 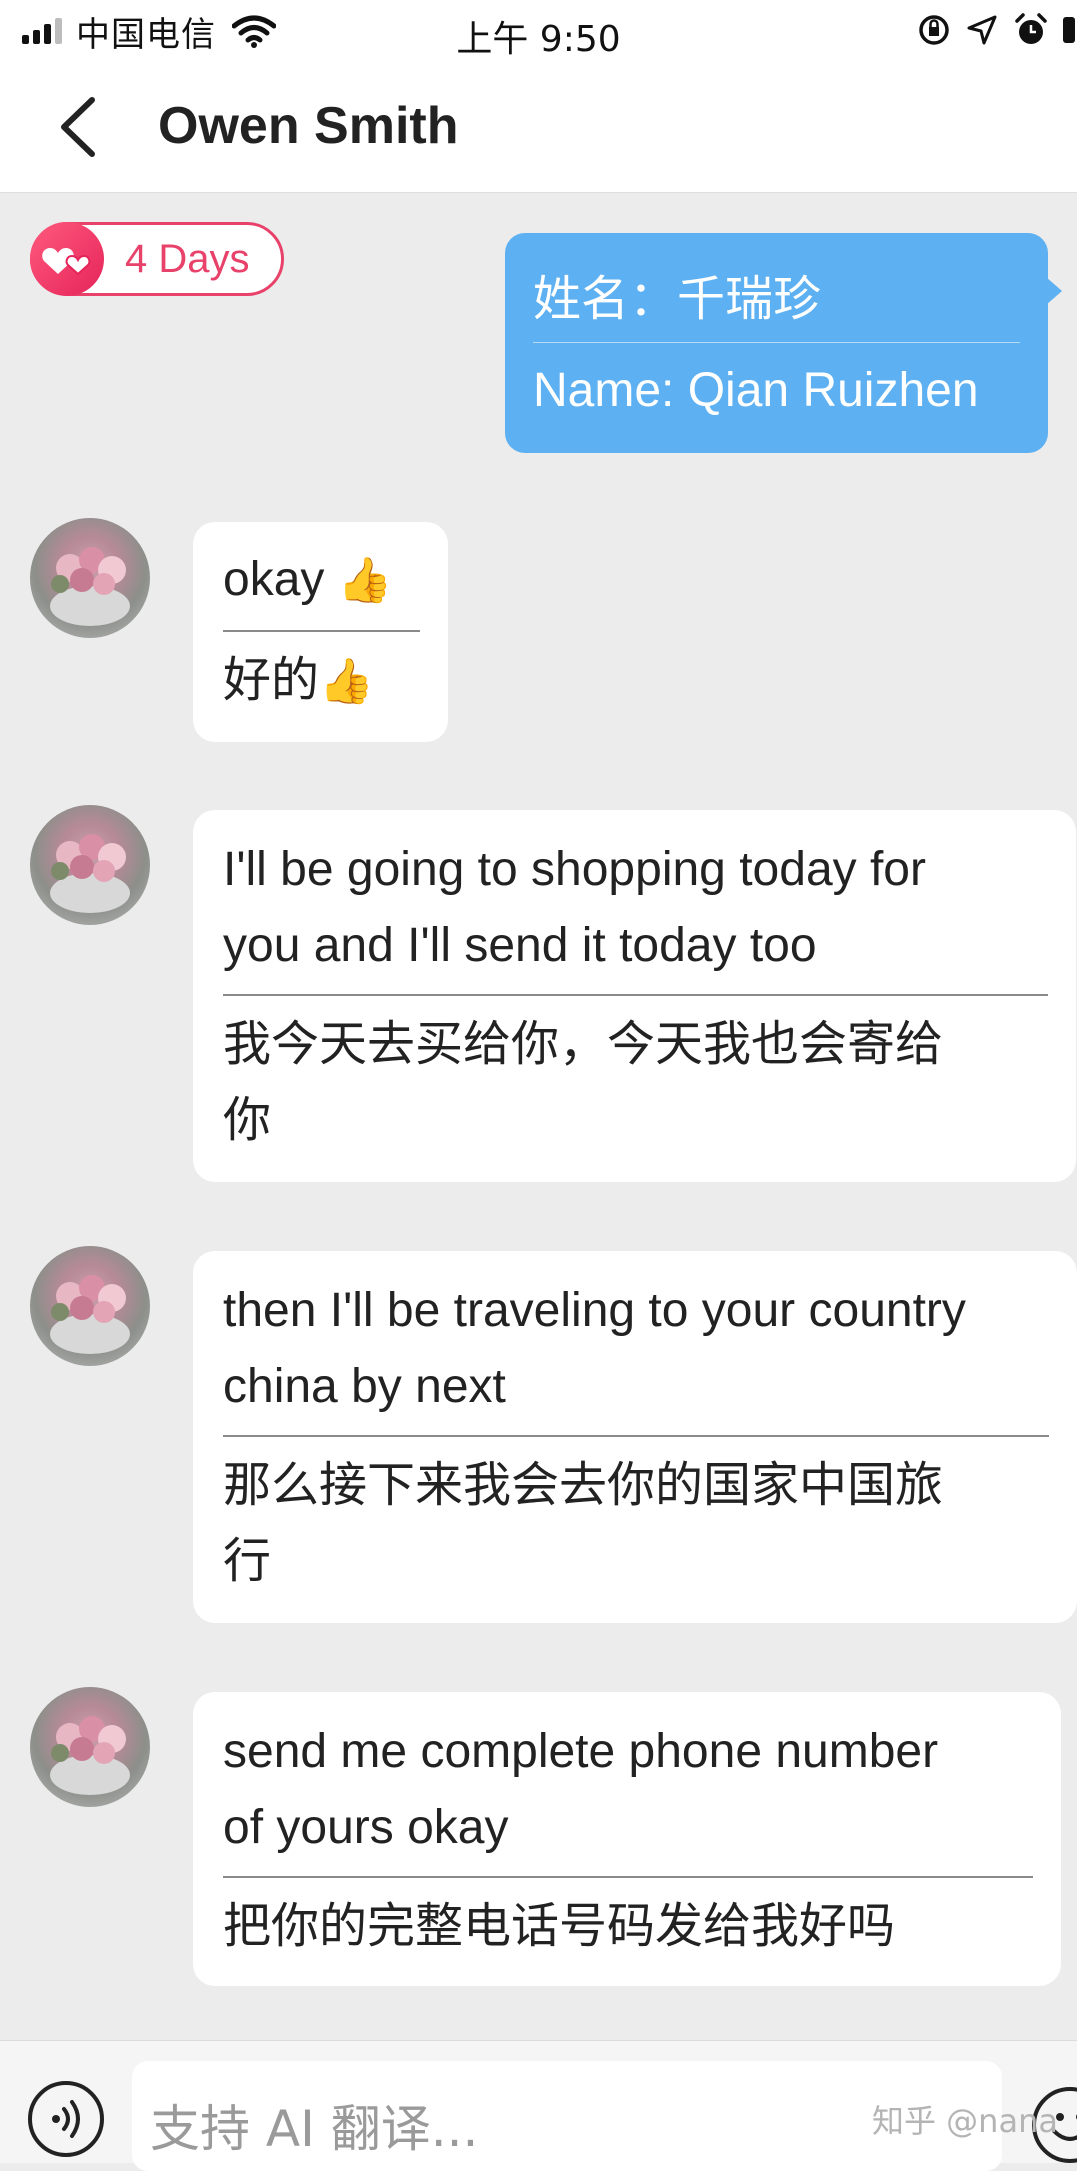 I want to click on message-original-line: send me complete phone number, so click(x=581, y=1751).